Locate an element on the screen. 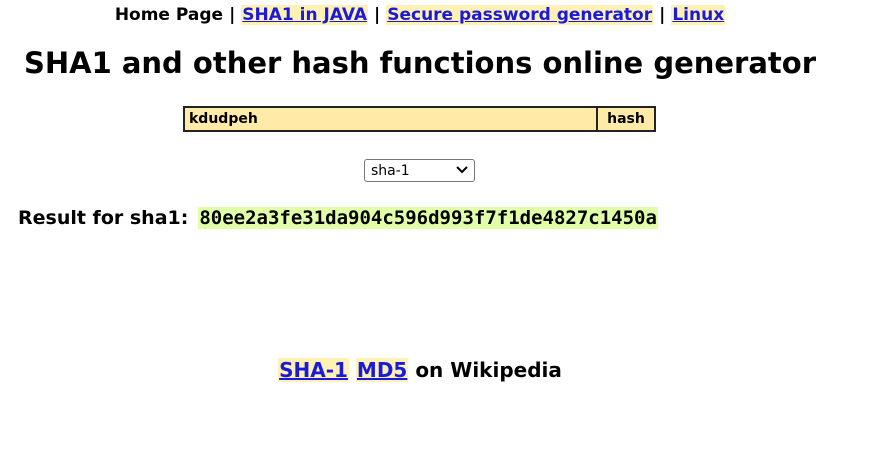 The width and height of the screenshot is (881, 464). nav-link-linux: Linux is located at coordinates (698, 15).